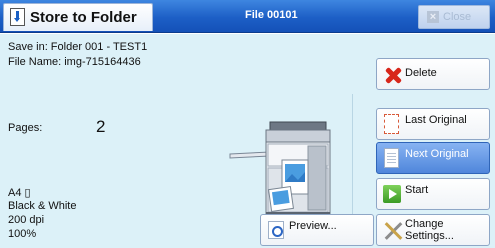 The width and height of the screenshot is (495, 248). What do you see at coordinates (393, 231) in the screenshot?
I see `tools-icon` at bounding box center [393, 231].